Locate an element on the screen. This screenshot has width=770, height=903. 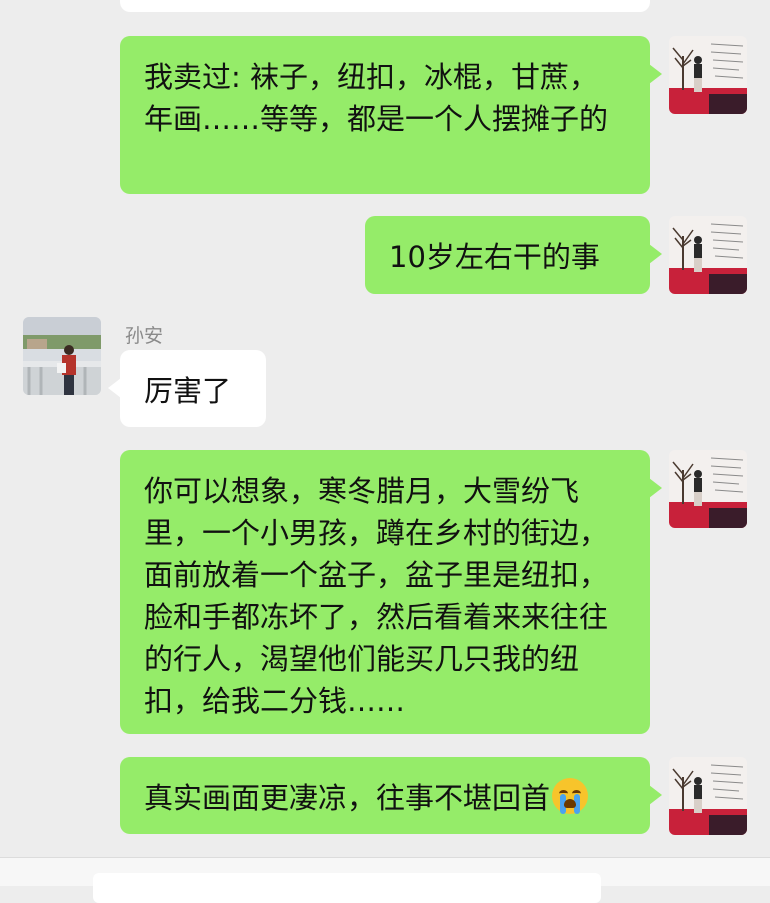
previous-message-bubble is located at coordinates (385, 6).